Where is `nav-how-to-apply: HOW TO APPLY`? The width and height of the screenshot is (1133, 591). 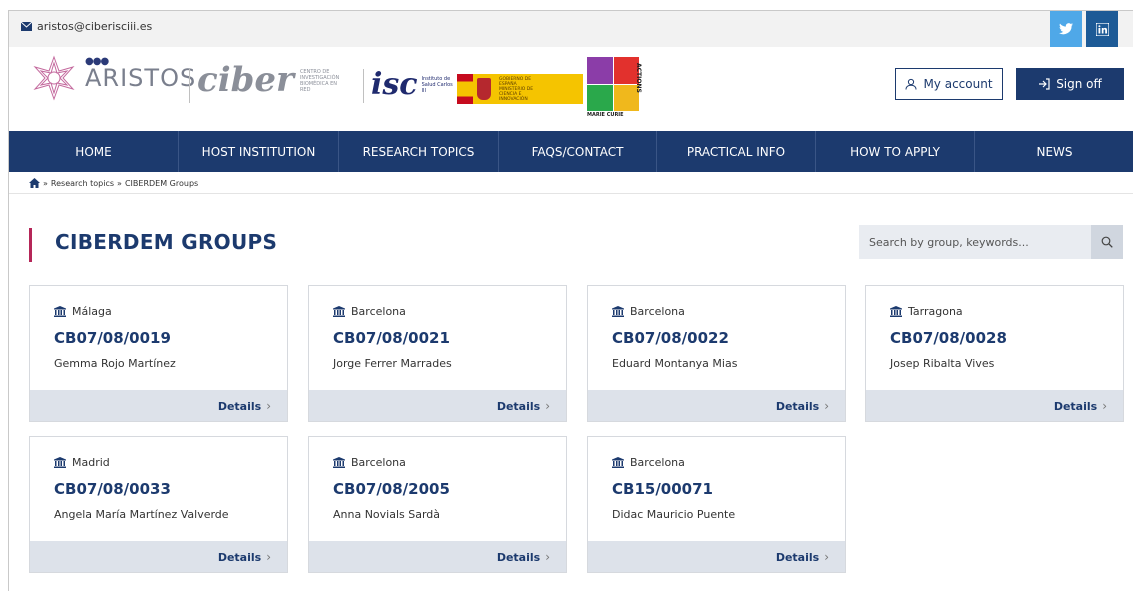
nav-how-to-apply: HOW TO APPLY is located at coordinates (895, 151).